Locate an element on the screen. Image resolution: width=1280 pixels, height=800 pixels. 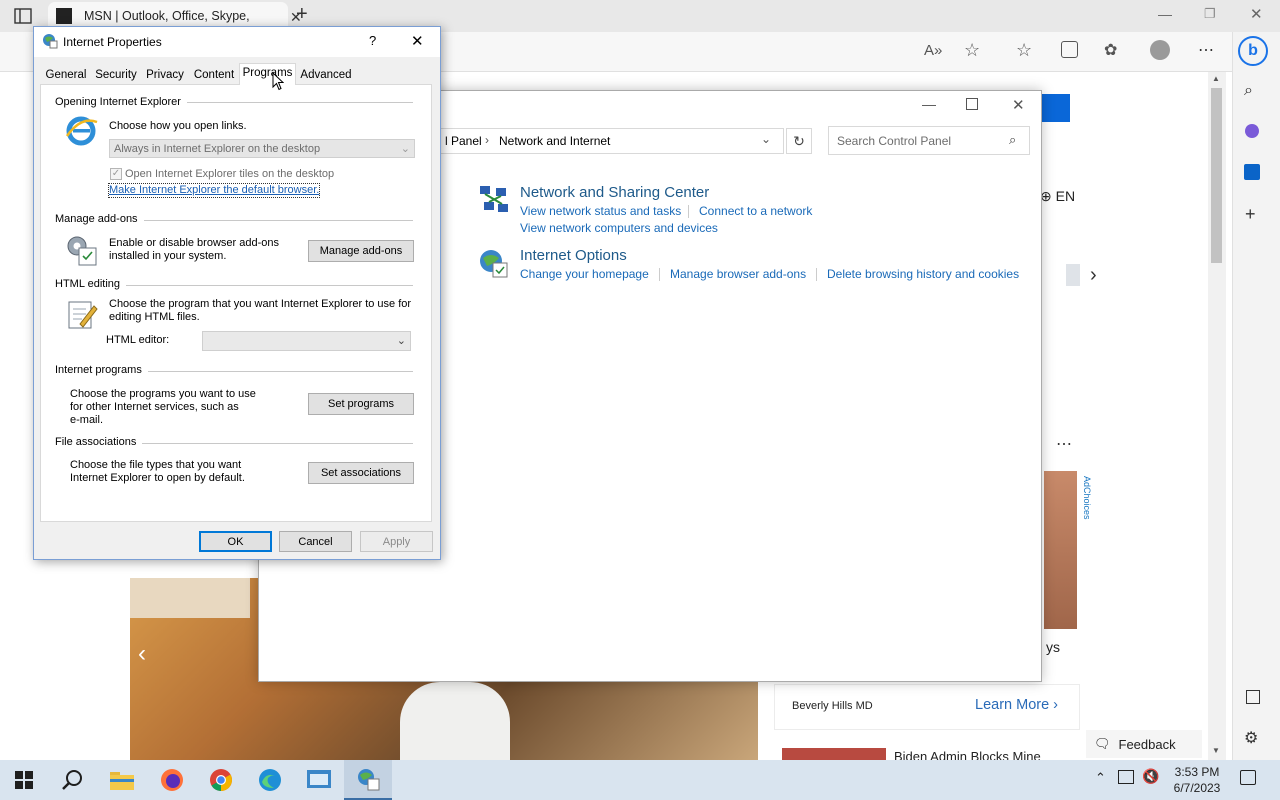
network-sharing-center-link: Network and Sharing Center is located at coordinates (614, 192).